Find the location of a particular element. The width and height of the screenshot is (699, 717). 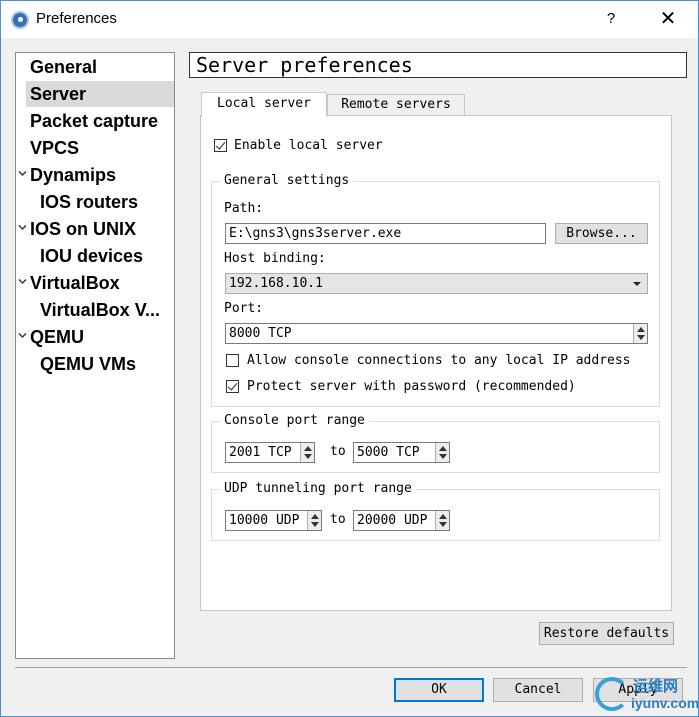

cancel-button: Cancel is located at coordinates (538, 690).